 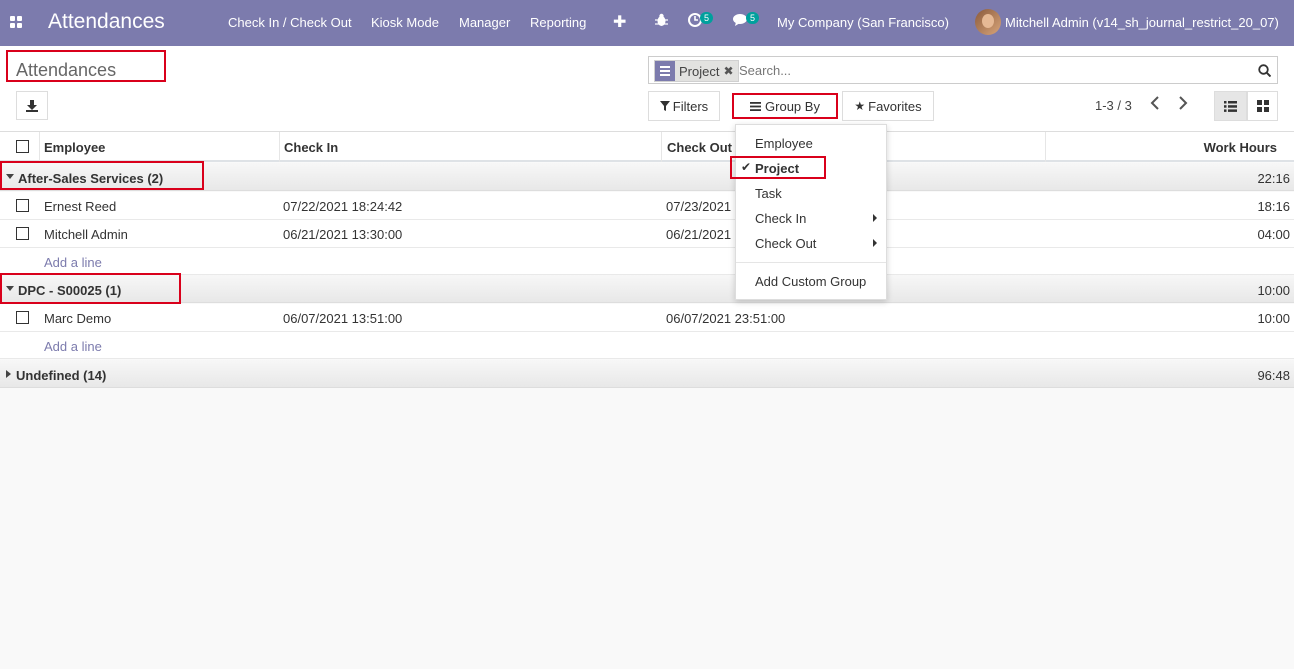 I want to click on star-icon: ★, so click(x=860, y=106).